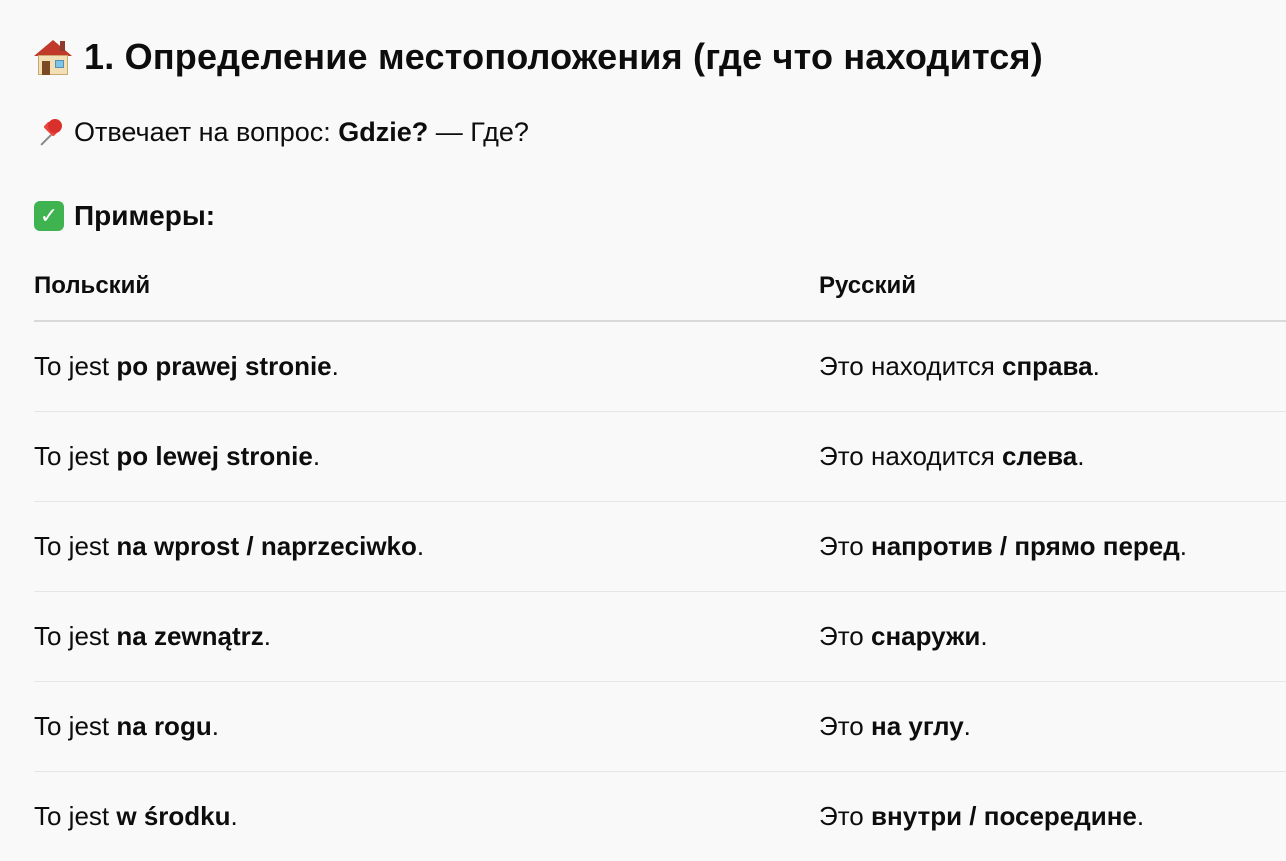 Image resolution: width=1286 pixels, height=861 pixels. I want to click on header-russian: Русский, so click(867, 285).